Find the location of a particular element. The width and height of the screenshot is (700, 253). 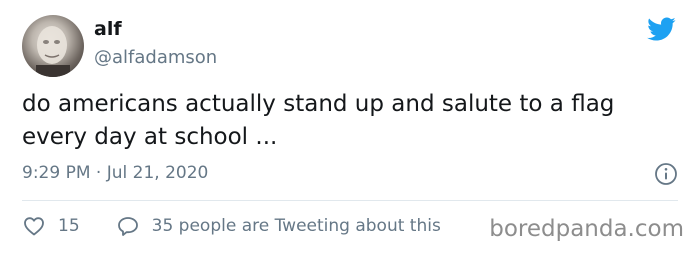

like-count: 15 is located at coordinates (69, 226).